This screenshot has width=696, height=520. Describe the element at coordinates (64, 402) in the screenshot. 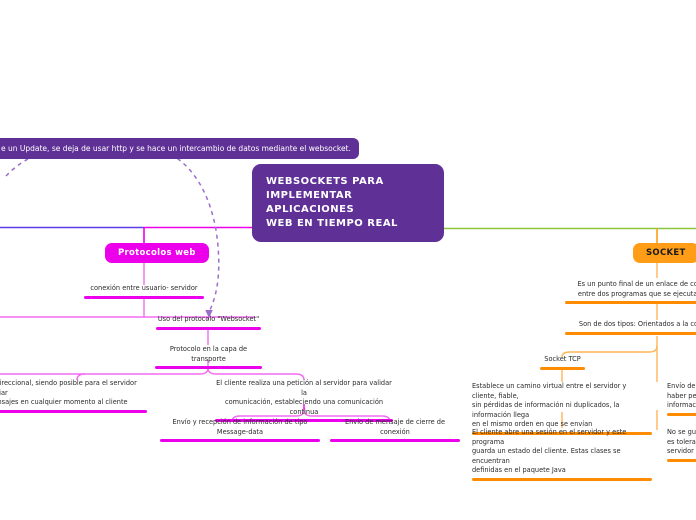

I see `leaf-bidireccional-line2: mensajes en cualquier momento al cliente` at that location.